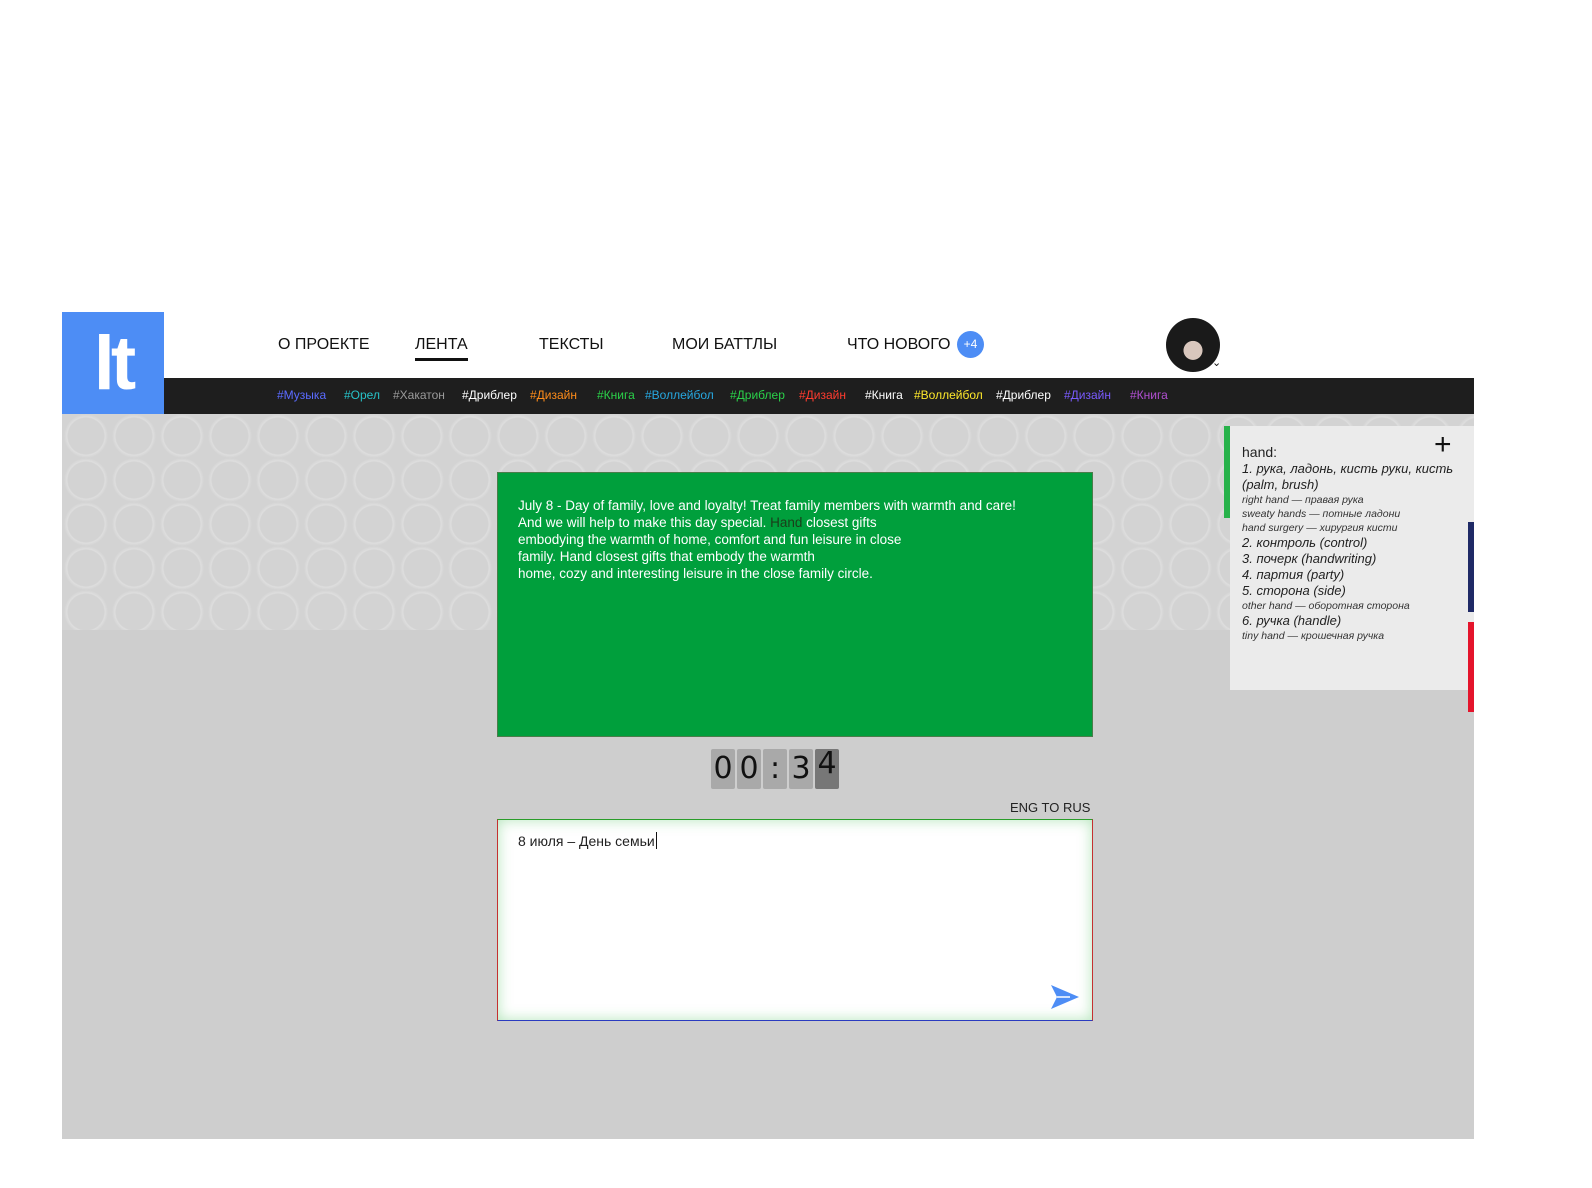 Image resolution: width=1592 pixels, height=1188 pixels. I want to click on tag-label: #Музыка, so click(302, 395).